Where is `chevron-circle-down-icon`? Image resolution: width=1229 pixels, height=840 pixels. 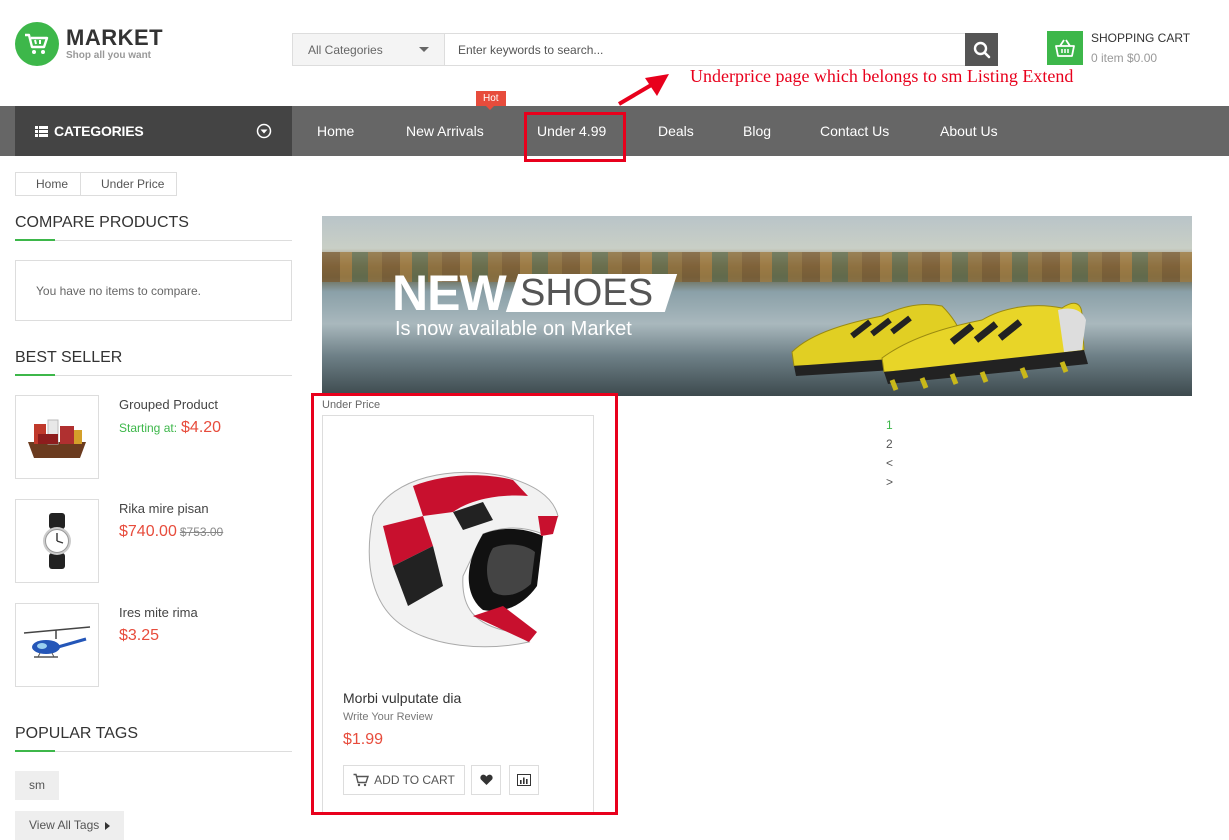 chevron-circle-down-icon is located at coordinates (264, 131).